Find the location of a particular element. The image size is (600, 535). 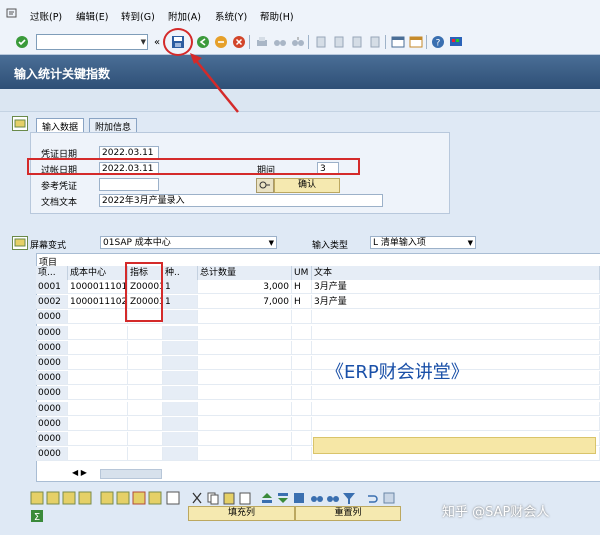

find-next-icon is located at coordinates (298, 42).